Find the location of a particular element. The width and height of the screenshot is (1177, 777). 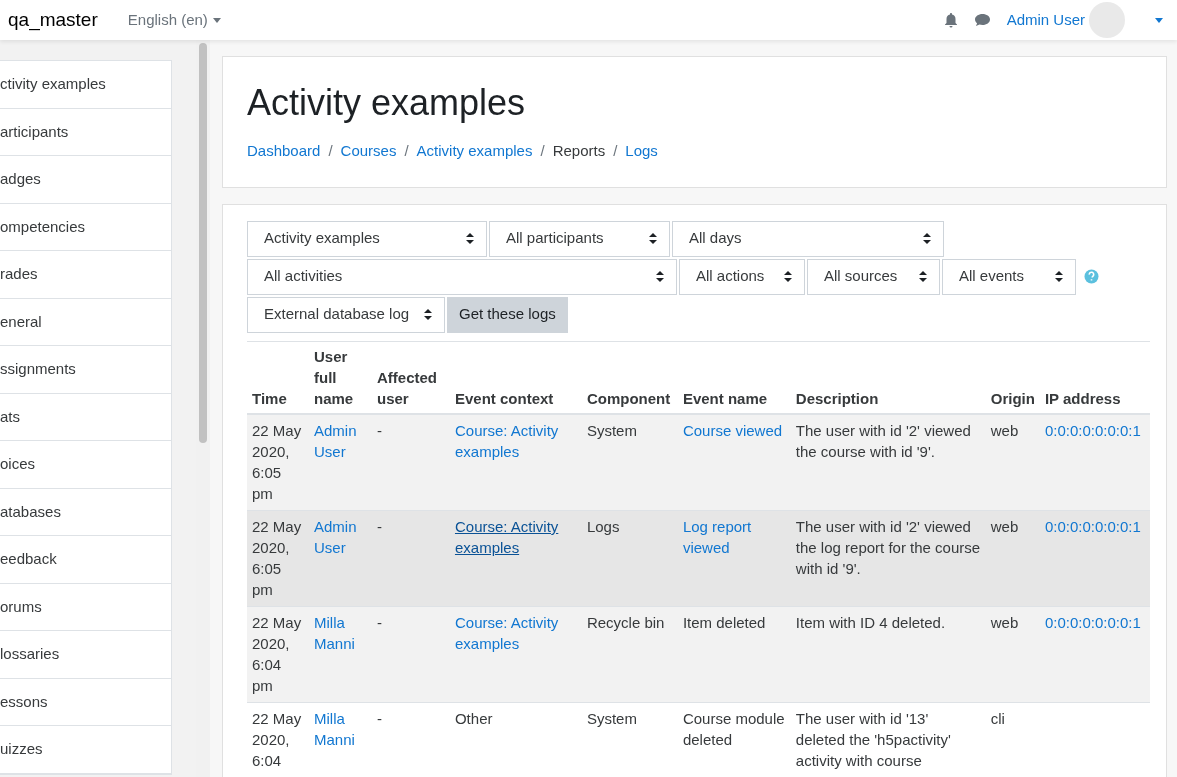

user-link: Milla Manni is located at coordinates (340, 728).